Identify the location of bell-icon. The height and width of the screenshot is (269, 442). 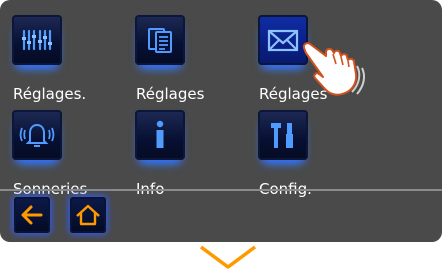
(37, 135).